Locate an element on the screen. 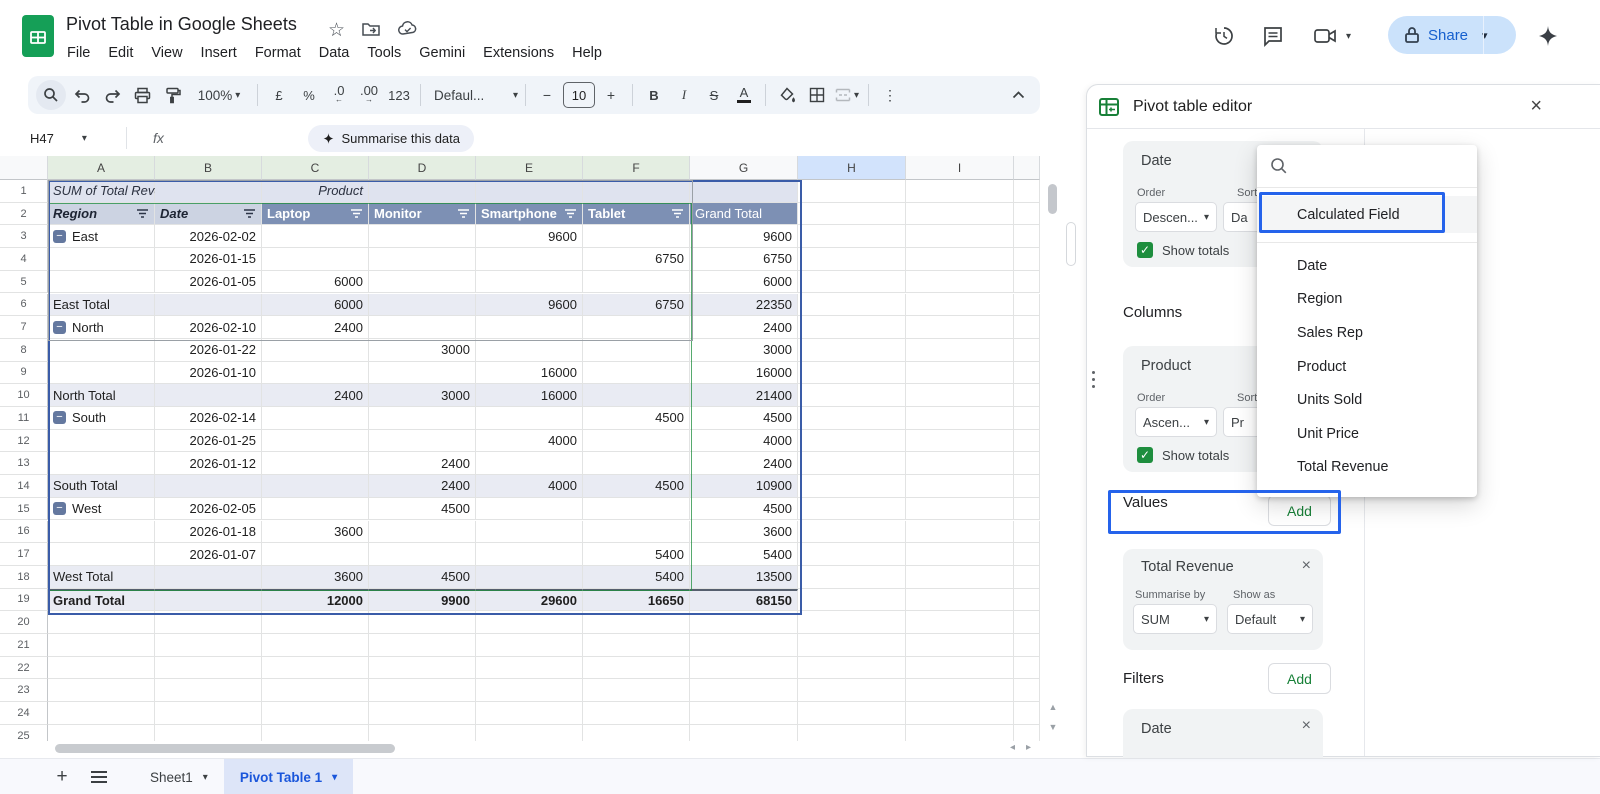 The height and width of the screenshot is (794, 1600). cell-I9 is located at coordinates (960, 373).